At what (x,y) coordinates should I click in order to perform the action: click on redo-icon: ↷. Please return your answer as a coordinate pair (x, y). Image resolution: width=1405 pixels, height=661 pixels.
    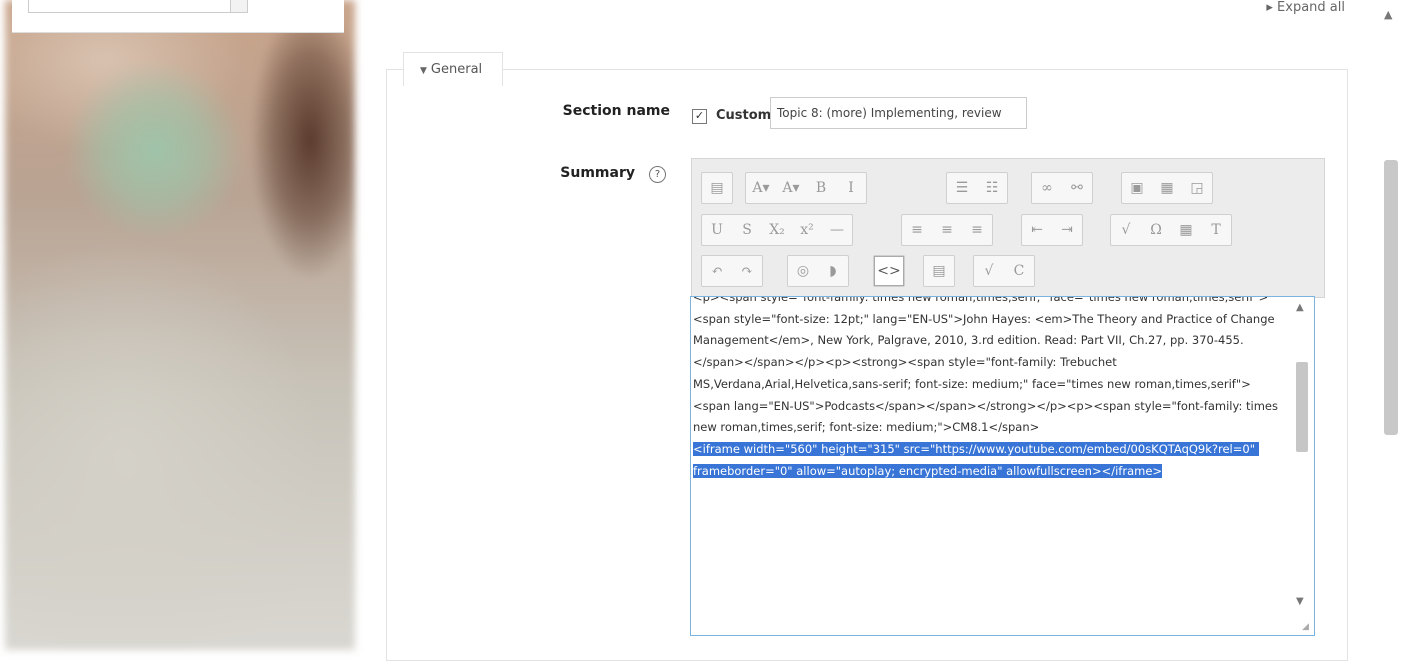
    Looking at the image, I should click on (747, 271).